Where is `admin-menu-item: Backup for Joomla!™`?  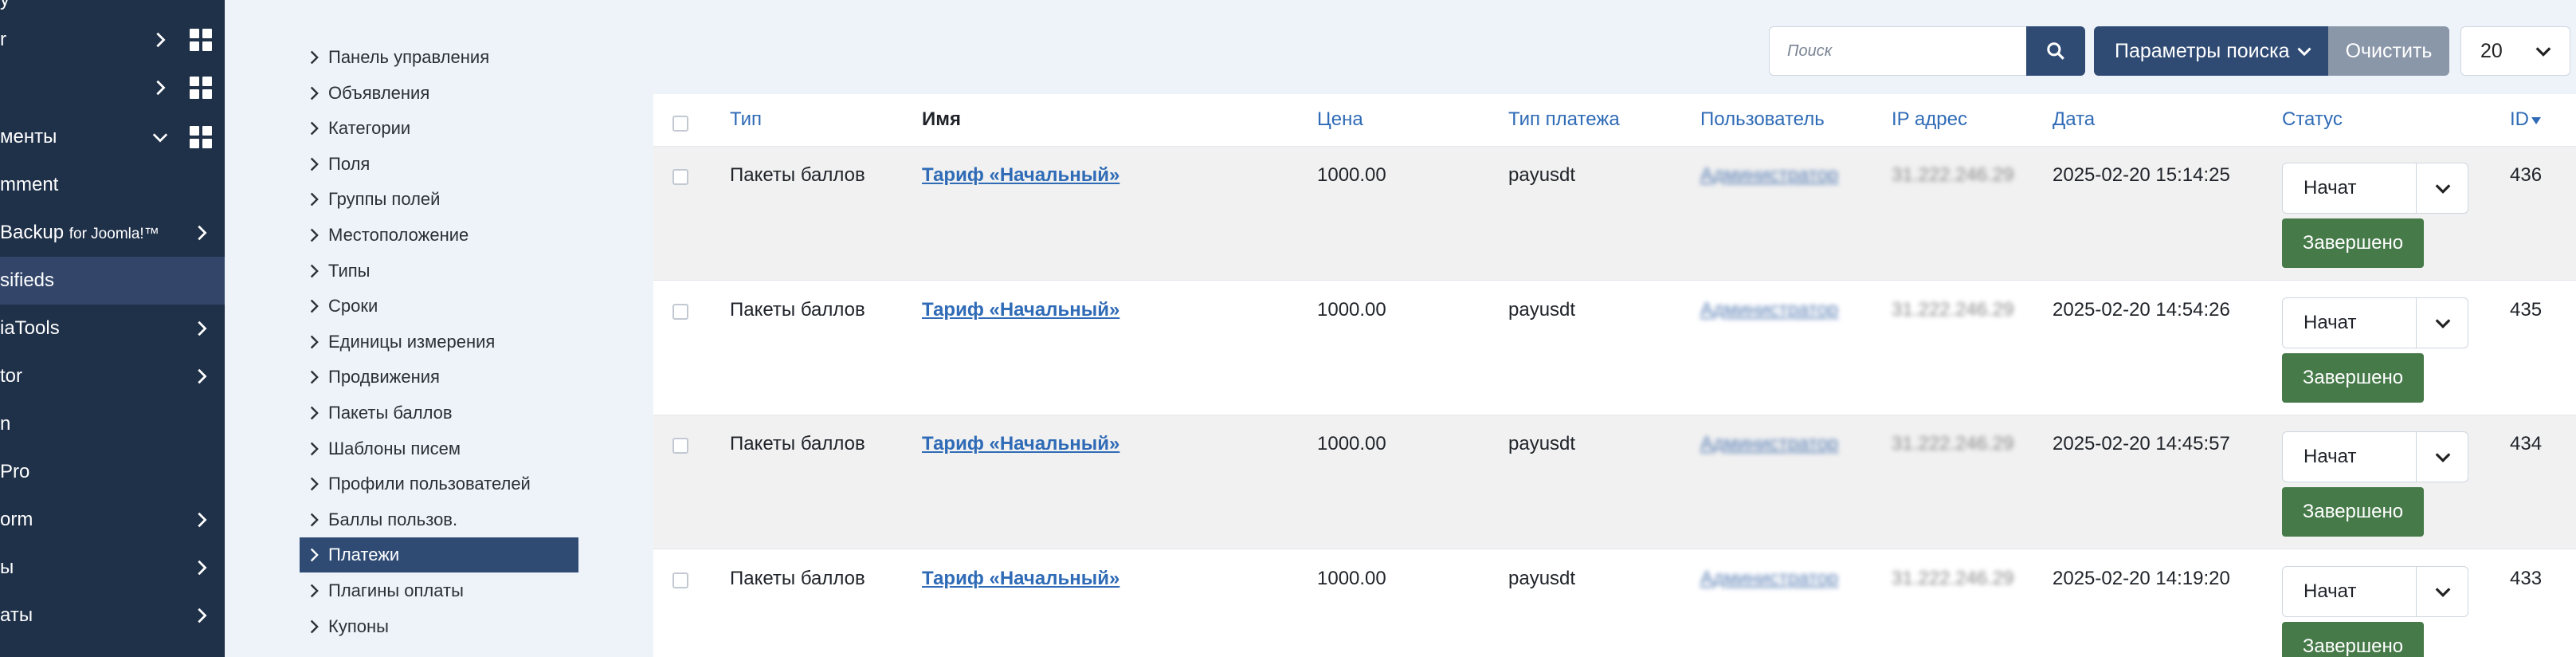
admin-menu-item: Backup for Joomla!™ is located at coordinates (113, 233).